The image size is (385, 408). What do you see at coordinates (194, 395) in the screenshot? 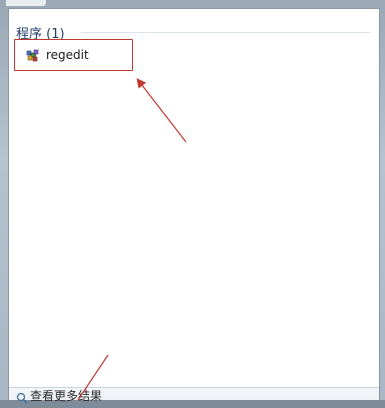
I see `see-more-results-row: 查看更多结果` at bounding box center [194, 395].